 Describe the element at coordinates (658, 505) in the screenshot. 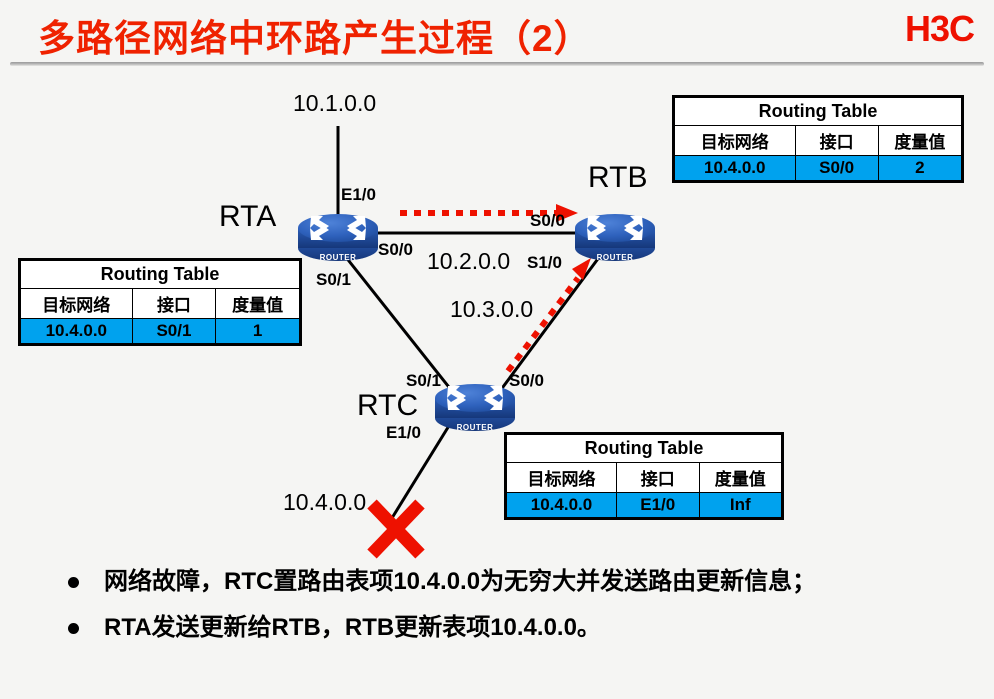

I see `cell-interface: E1/0` at that location.